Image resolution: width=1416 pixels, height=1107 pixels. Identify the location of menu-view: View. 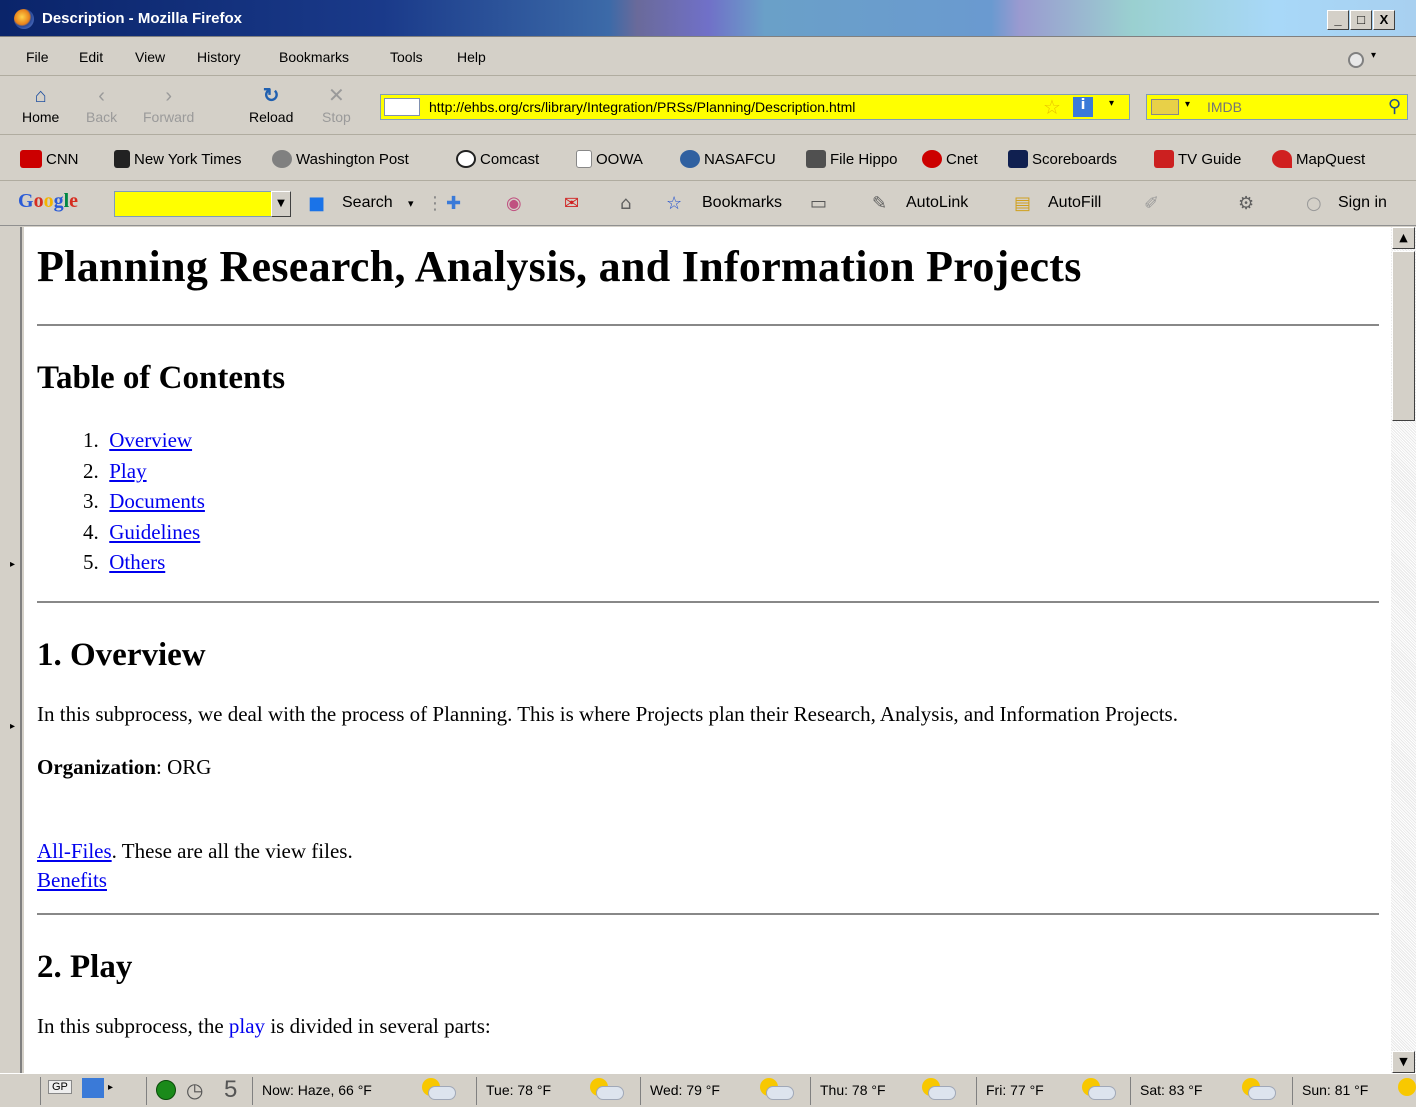
(150, 57).